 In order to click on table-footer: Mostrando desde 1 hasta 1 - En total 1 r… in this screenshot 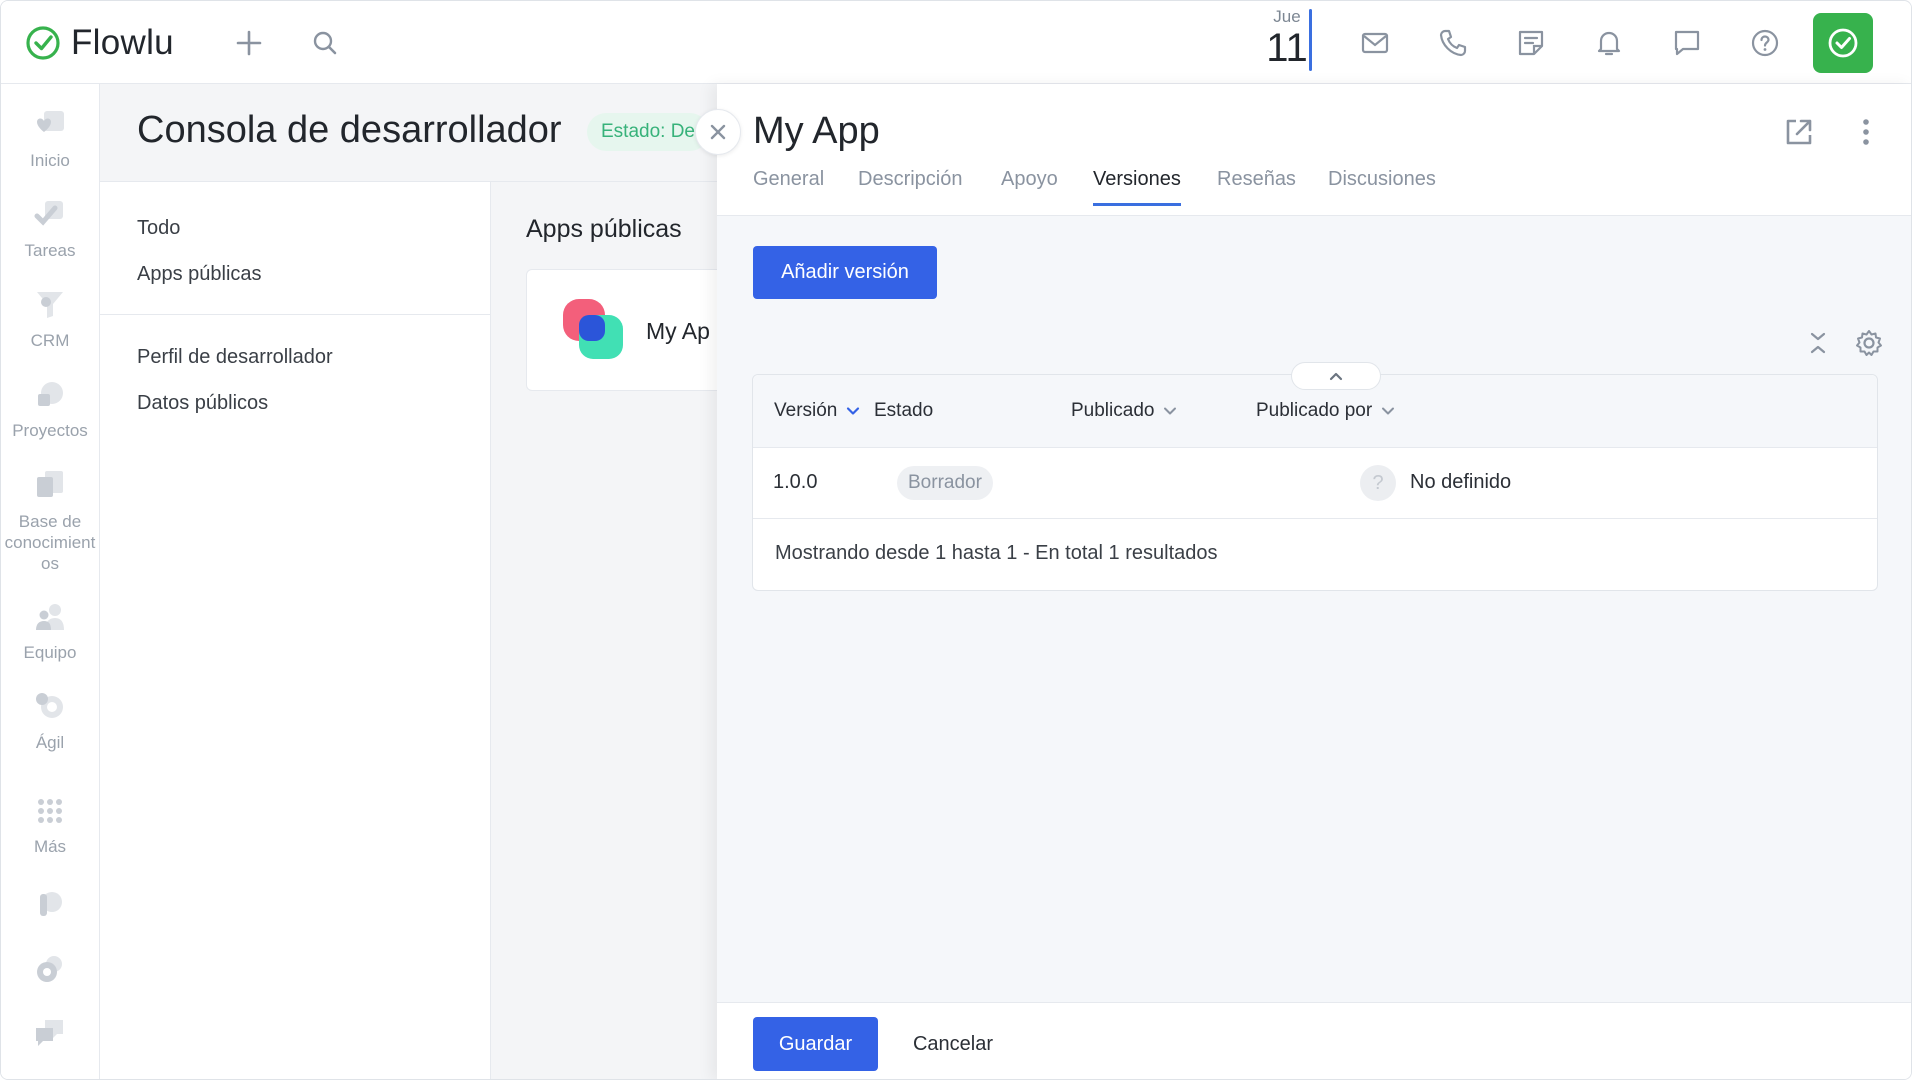, I will do `click(996, 553)`.